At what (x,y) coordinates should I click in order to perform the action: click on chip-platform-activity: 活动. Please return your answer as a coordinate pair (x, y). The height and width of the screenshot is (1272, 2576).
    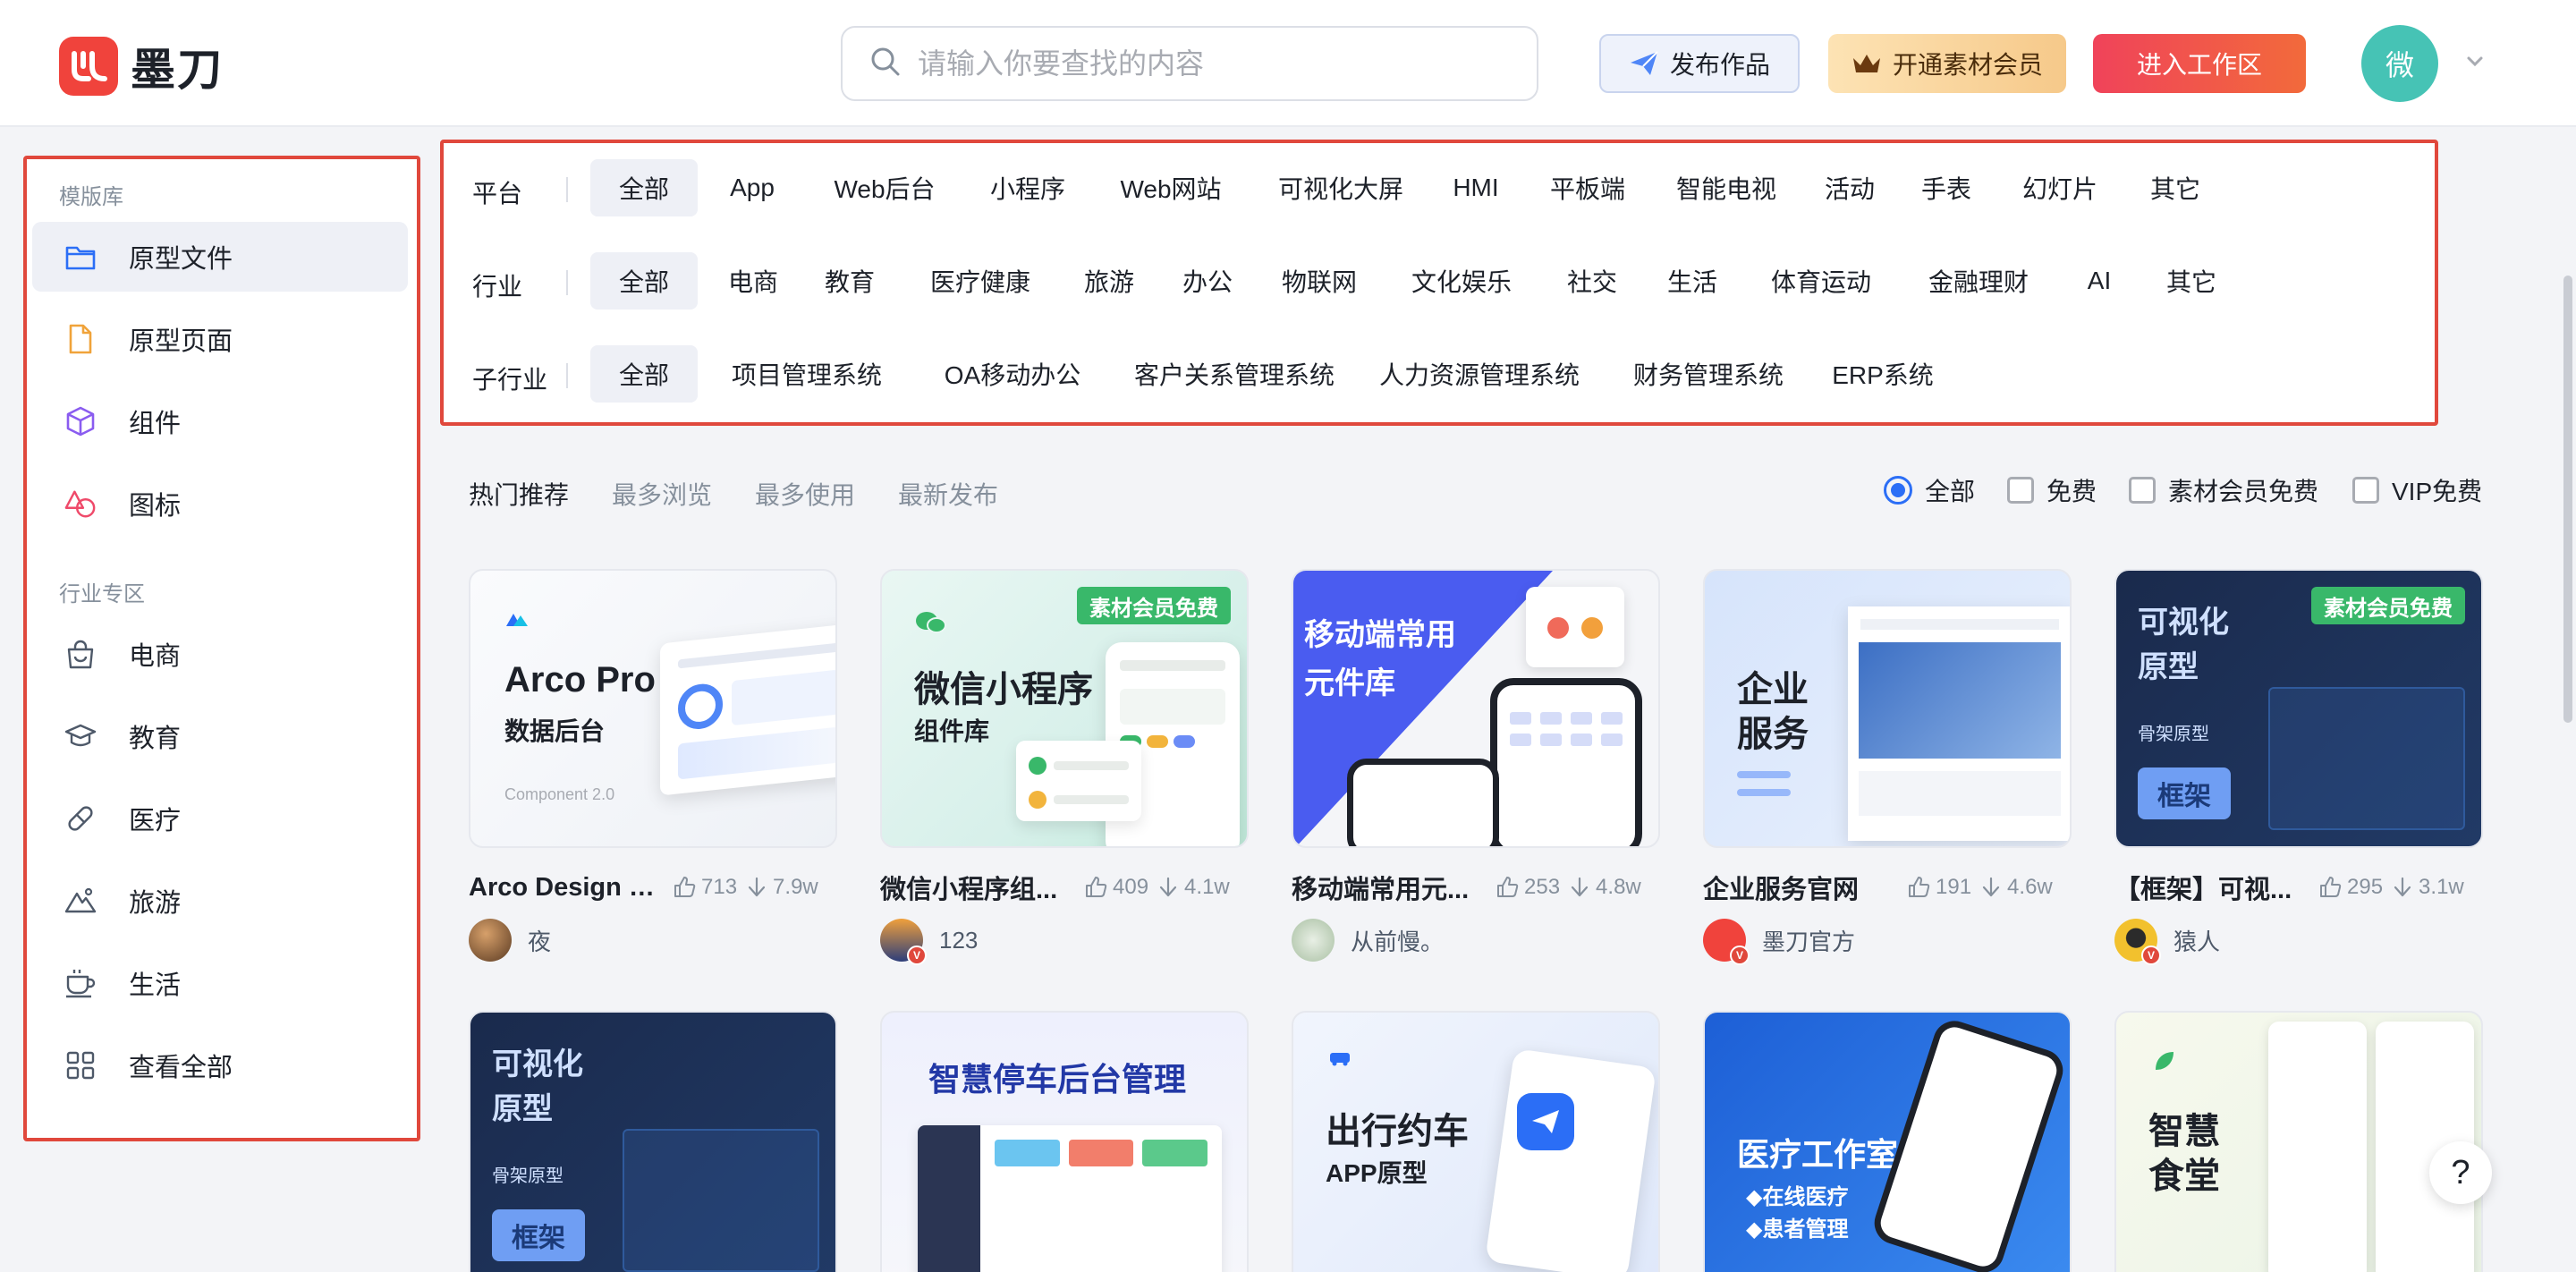
    Looking at the image, I should click on (1849, 187).